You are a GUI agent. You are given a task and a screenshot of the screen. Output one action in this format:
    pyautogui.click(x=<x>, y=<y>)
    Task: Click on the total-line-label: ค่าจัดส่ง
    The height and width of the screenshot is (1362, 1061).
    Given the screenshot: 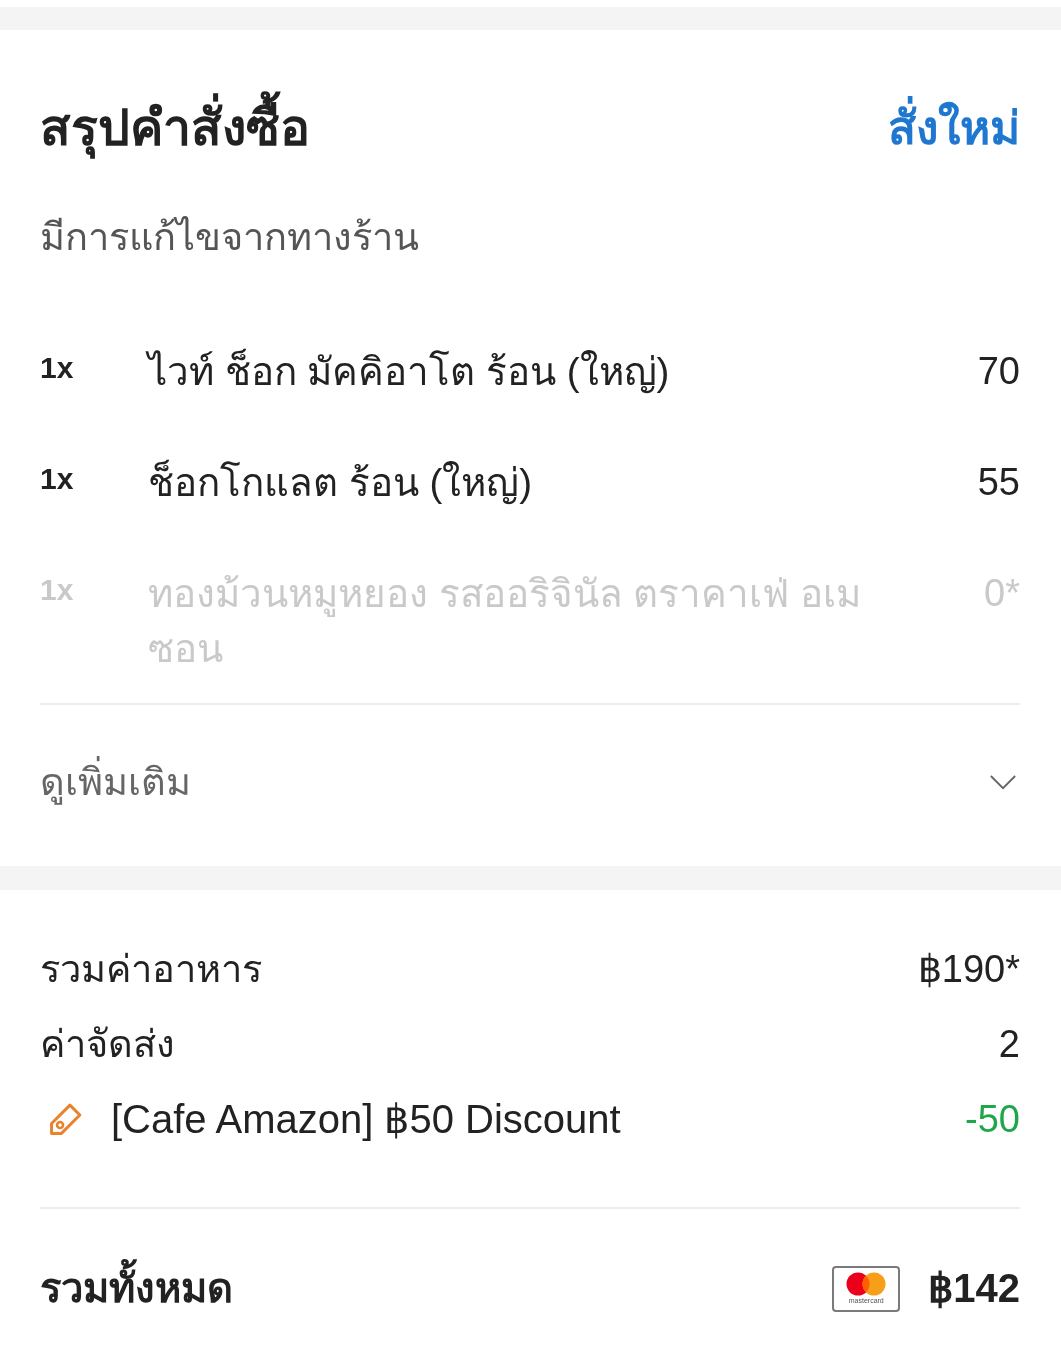 What is the action you would take?
    pyautogui.click(x=107, y=1044)
    